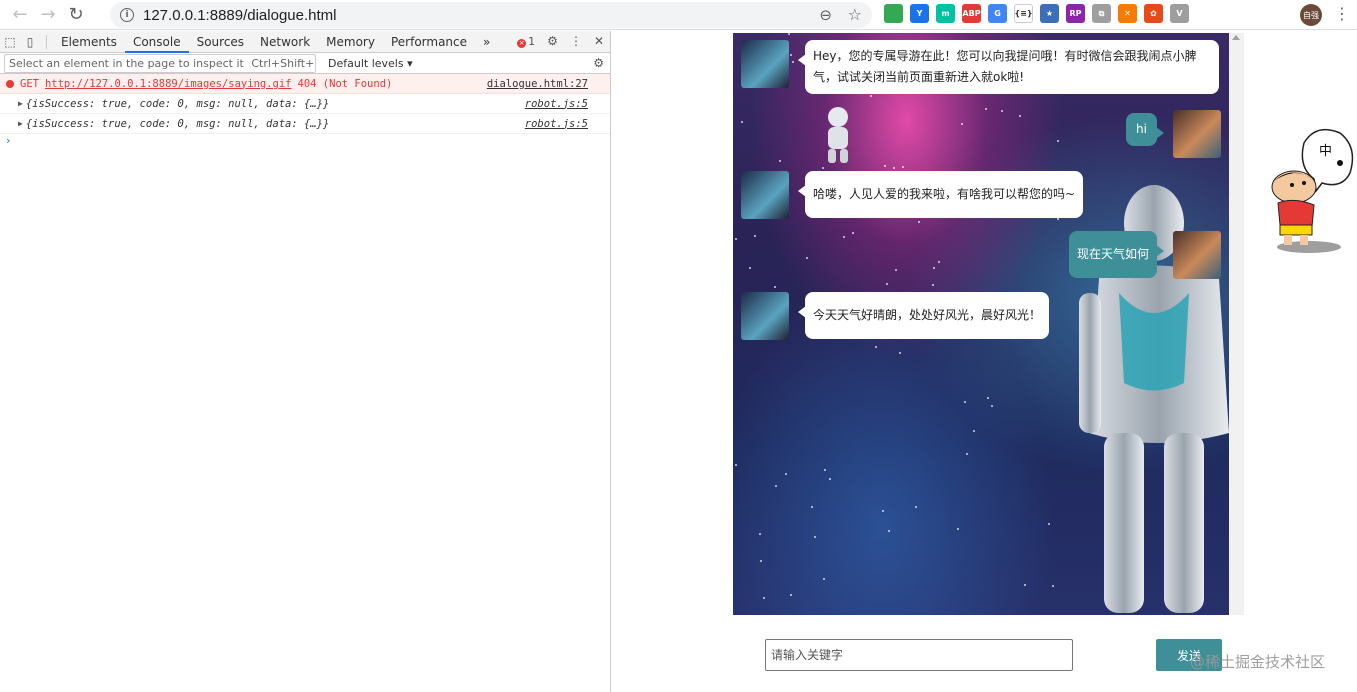  I want to click on profile-avatar: 自强, so click(1311, 15).